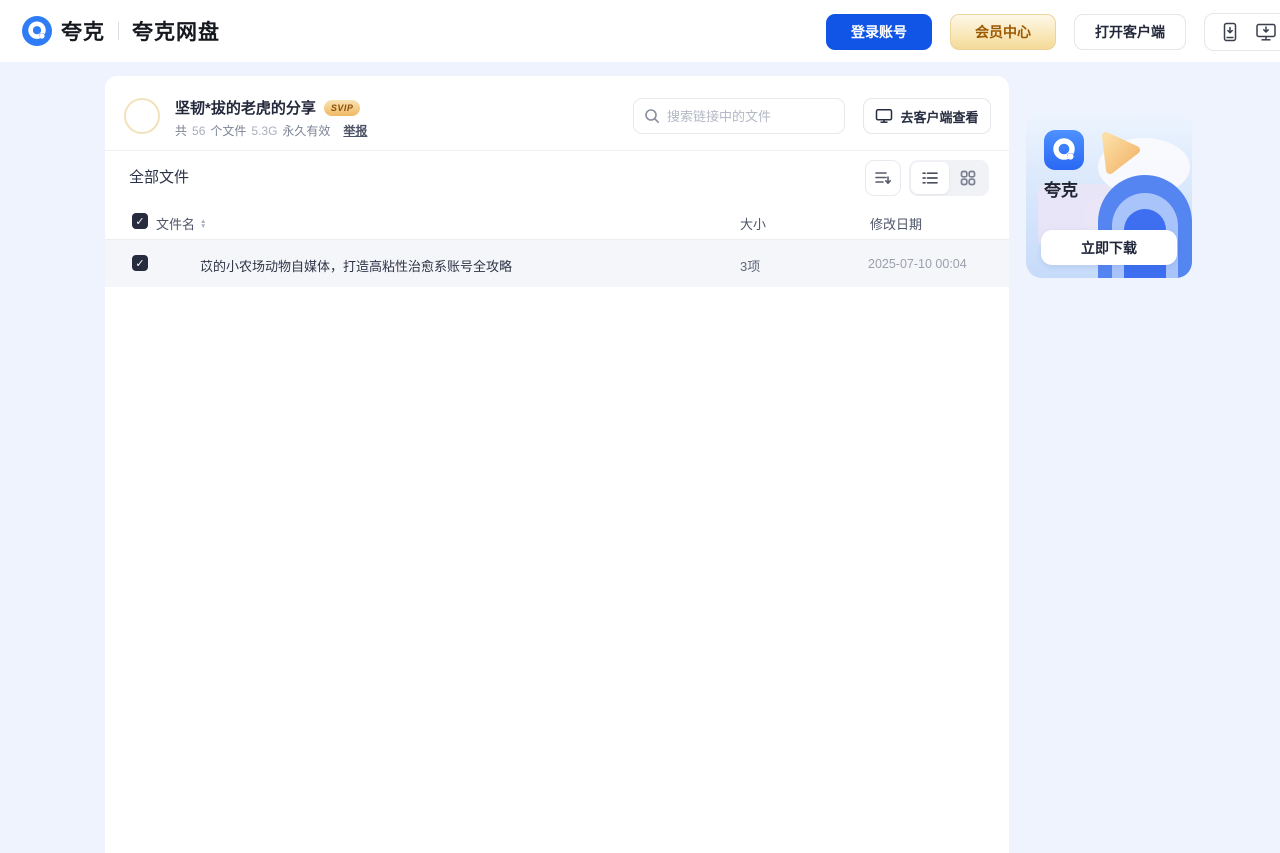  What do you see at coordinates (557, 223) in the screenshot?
I see `table-header: ✓ 文件名 ▲ ▼ 大小 修改日期` at bounding box center [557, 223].